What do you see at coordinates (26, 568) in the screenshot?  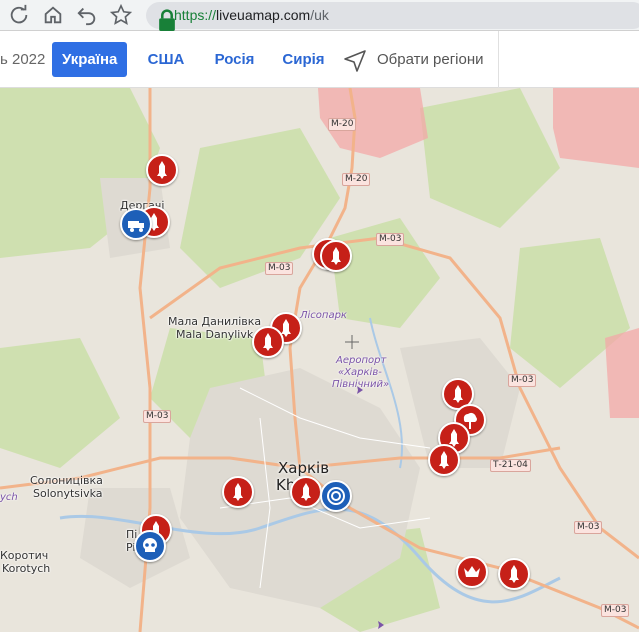 I see `place-label: Korotych` at bounding box center [26, 568].